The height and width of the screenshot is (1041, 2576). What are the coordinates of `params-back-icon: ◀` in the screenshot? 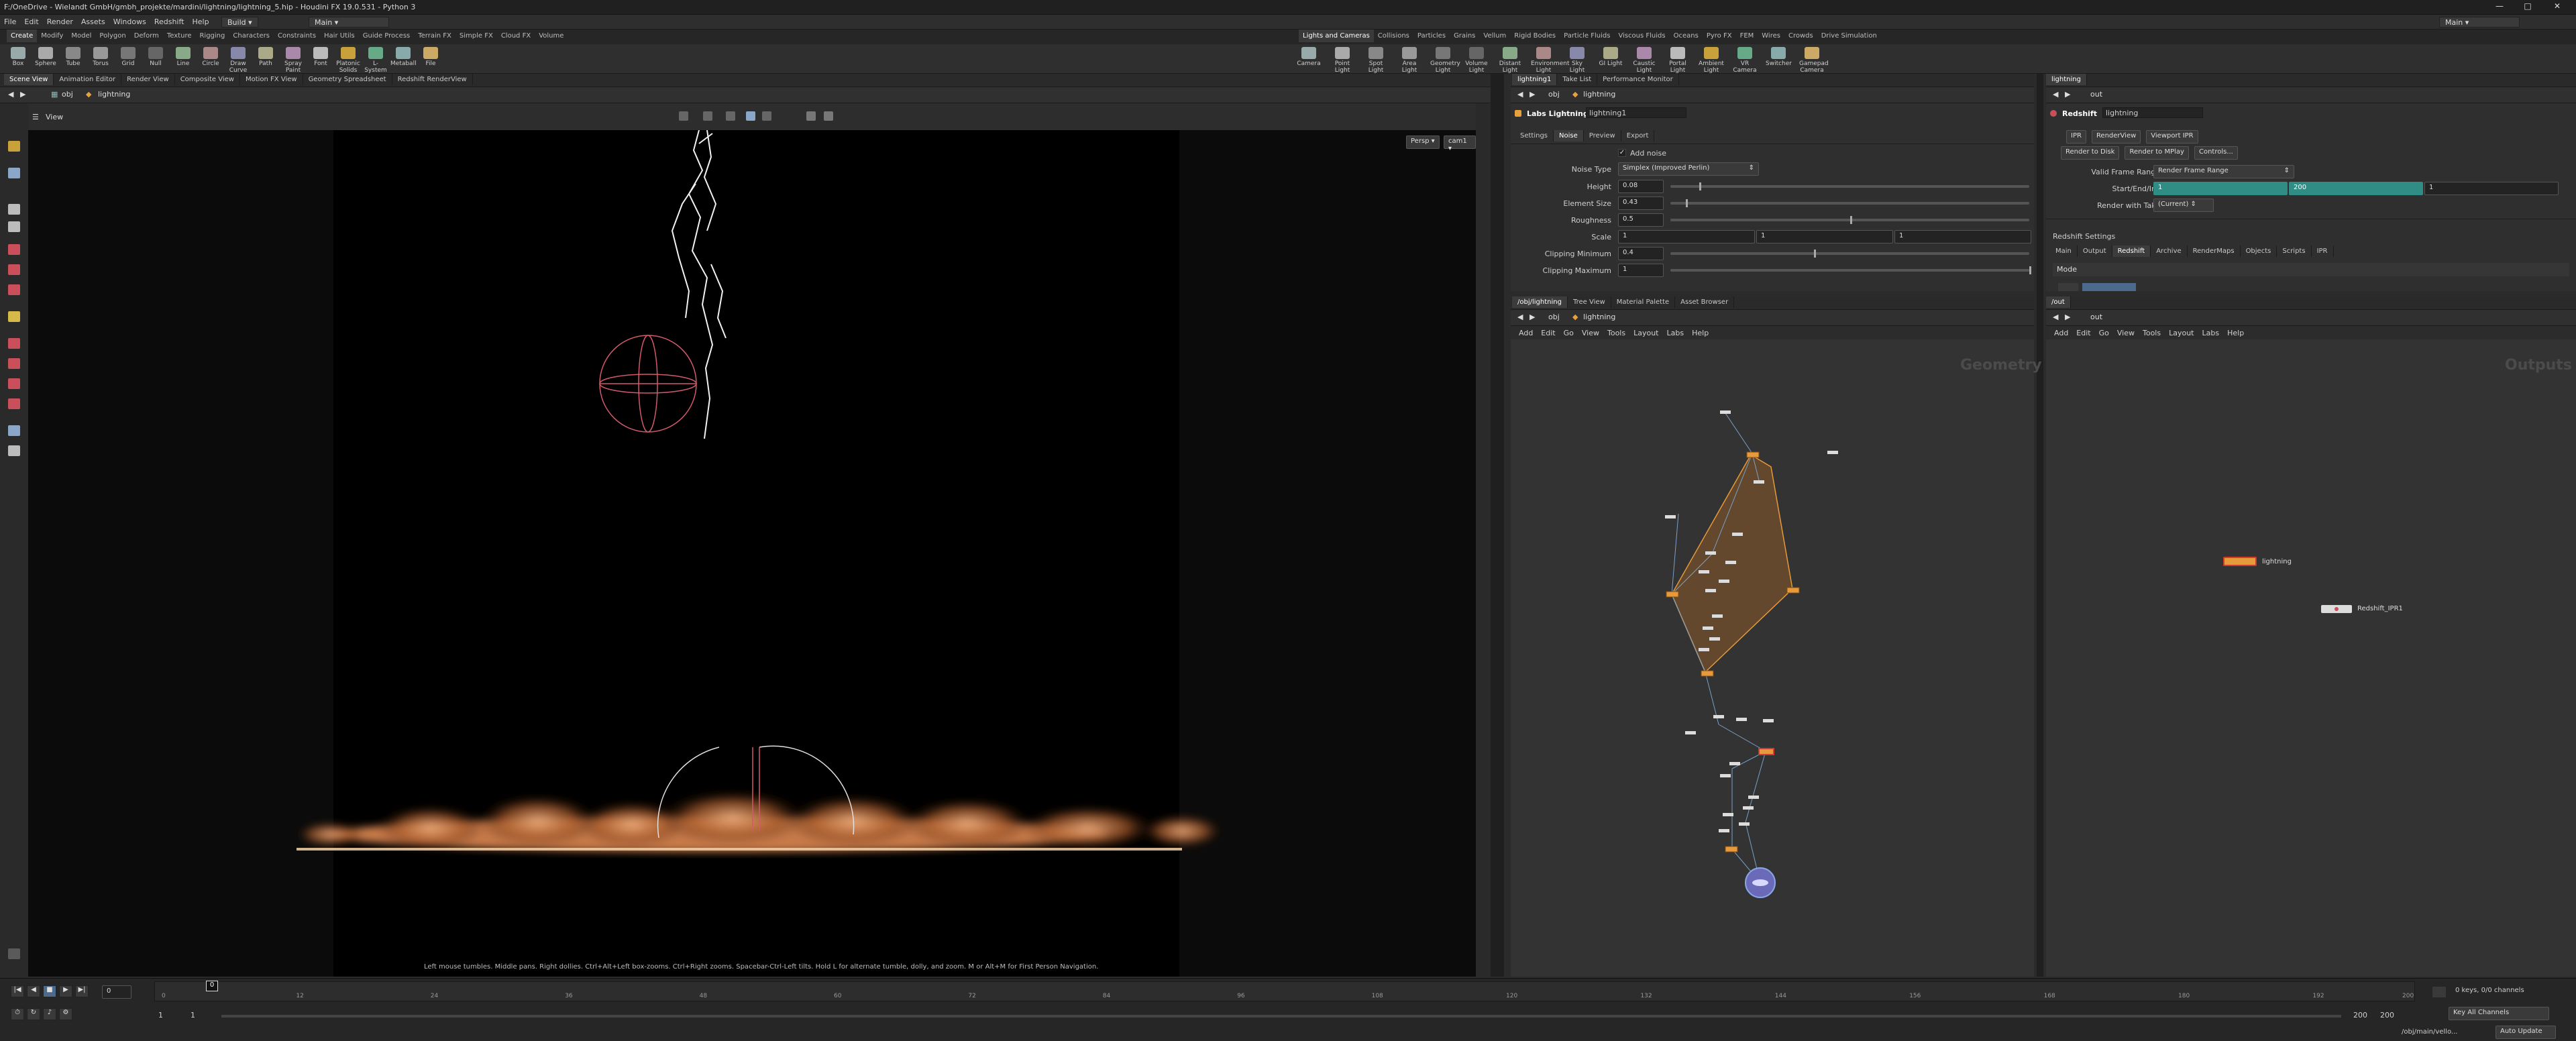 It's located at (1520, 95).